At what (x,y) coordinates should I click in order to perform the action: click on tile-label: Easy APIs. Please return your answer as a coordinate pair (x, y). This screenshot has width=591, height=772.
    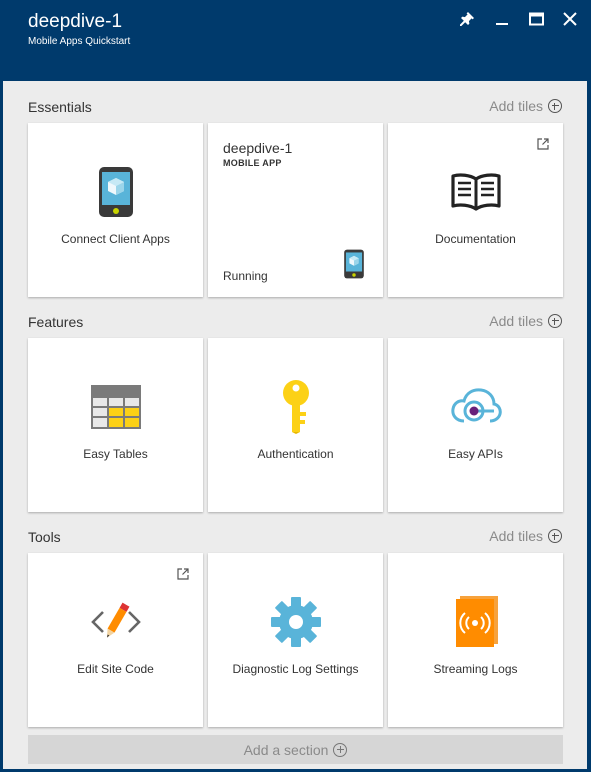
    Looking at the image, I should click on (475, 454).